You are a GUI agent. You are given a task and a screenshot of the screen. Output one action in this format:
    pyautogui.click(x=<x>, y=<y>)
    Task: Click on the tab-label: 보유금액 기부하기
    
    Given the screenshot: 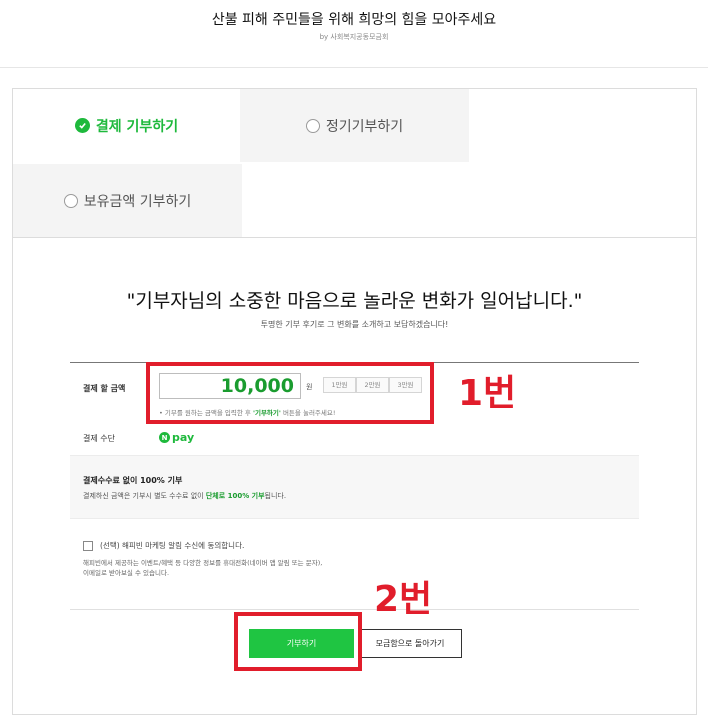 What is the action you would take?
    pyautogui.click(x=137, y=201)
    